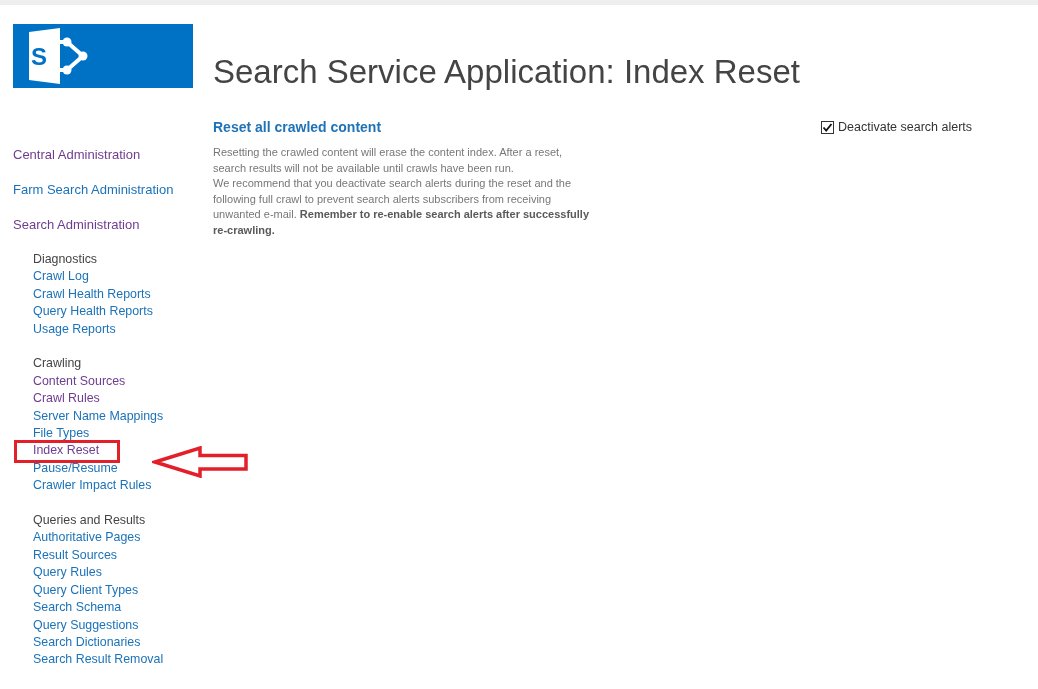  Describe the element at coordinates (98, 415) in the screenshot. I see `nav-link: Server Name Mappings` at that location.